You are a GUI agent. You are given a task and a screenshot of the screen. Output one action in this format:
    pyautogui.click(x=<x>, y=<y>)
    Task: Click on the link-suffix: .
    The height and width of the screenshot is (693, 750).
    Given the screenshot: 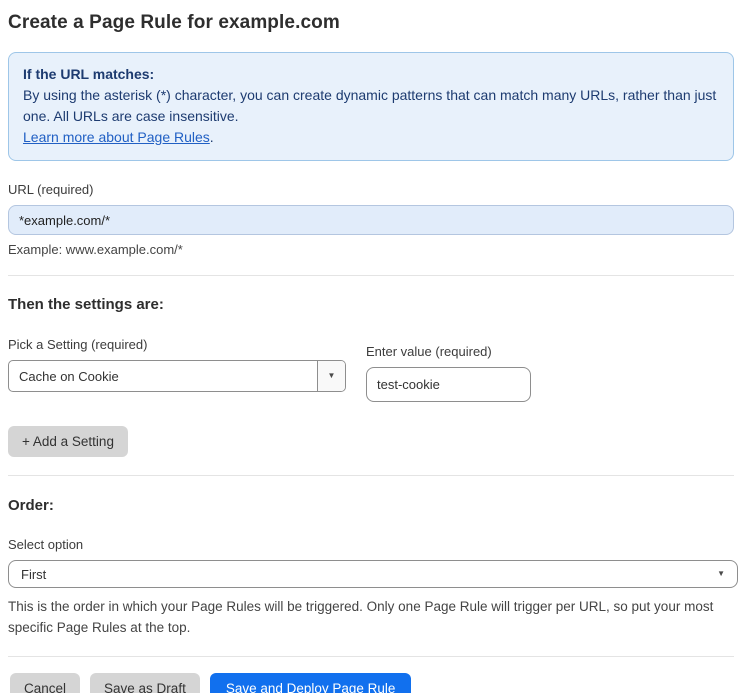 What is the action you would take?
    pyautogui.click(x=211, y=137)
    